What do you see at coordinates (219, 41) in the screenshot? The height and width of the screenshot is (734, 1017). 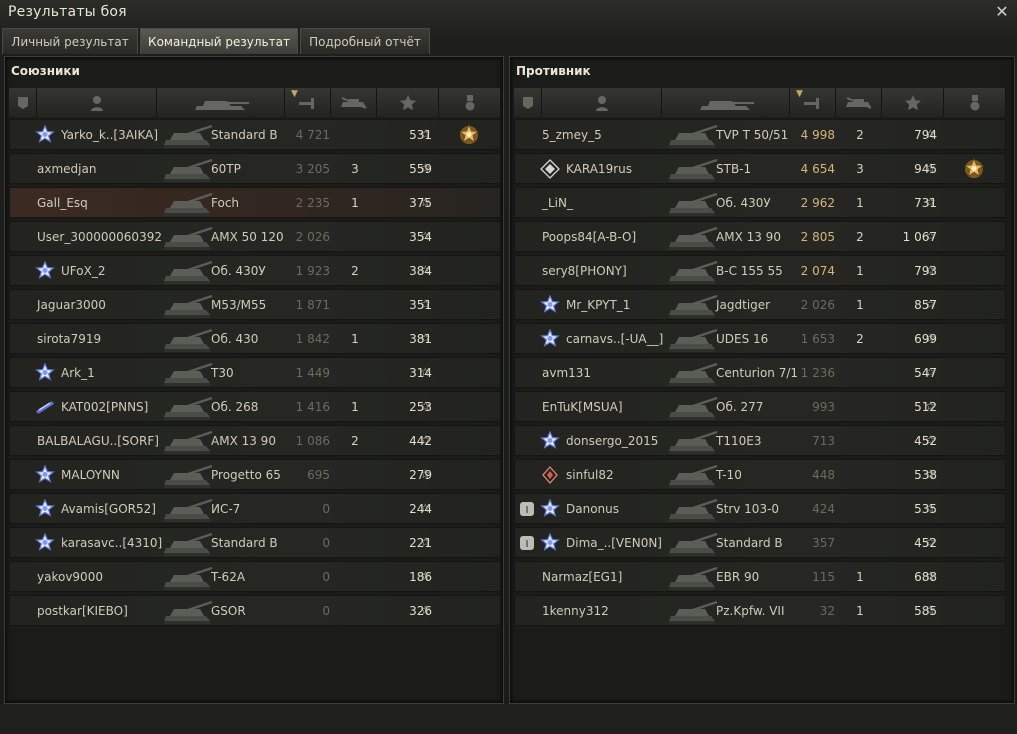 I see `tab-team-result: Командный результат` at bounding box center [219, 41].